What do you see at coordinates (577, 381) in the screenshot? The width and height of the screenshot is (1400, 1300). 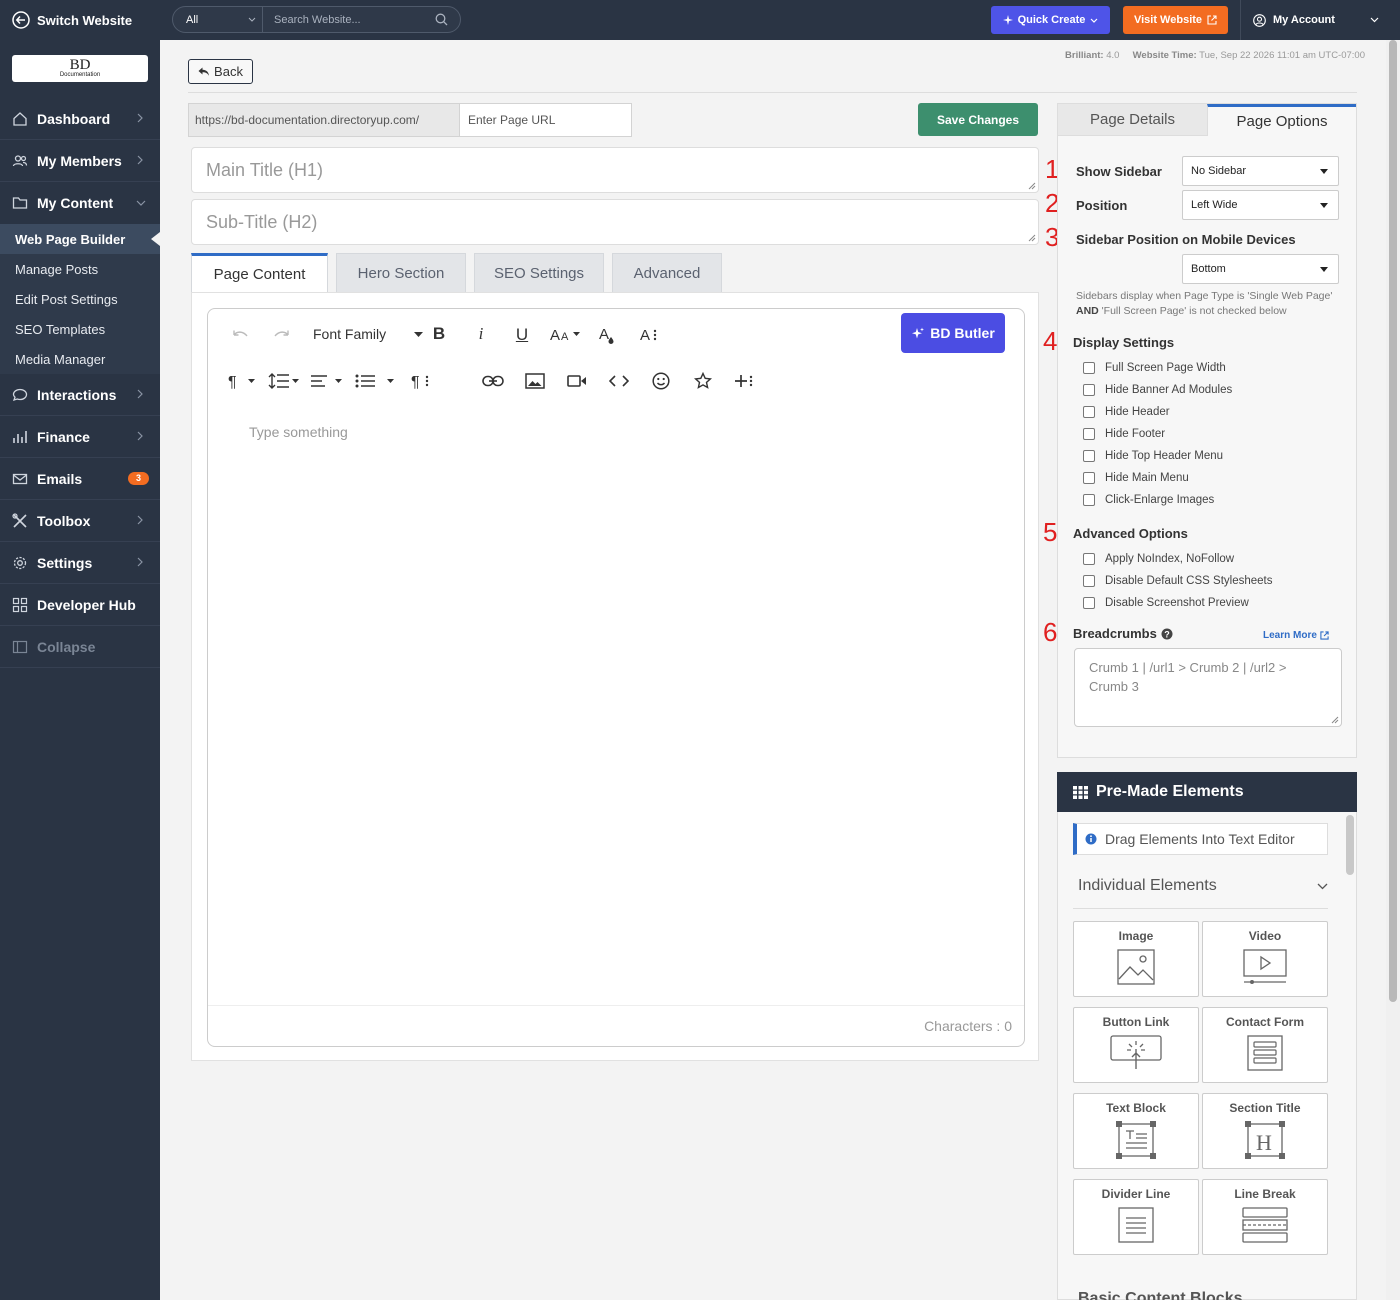 I see `video-icon` at bounding box center [577, 381].